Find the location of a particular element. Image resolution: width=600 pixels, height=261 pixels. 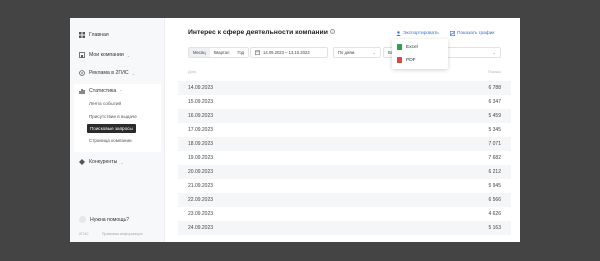

row-date: 18.09.2023 is located at coordinates (201, 144).